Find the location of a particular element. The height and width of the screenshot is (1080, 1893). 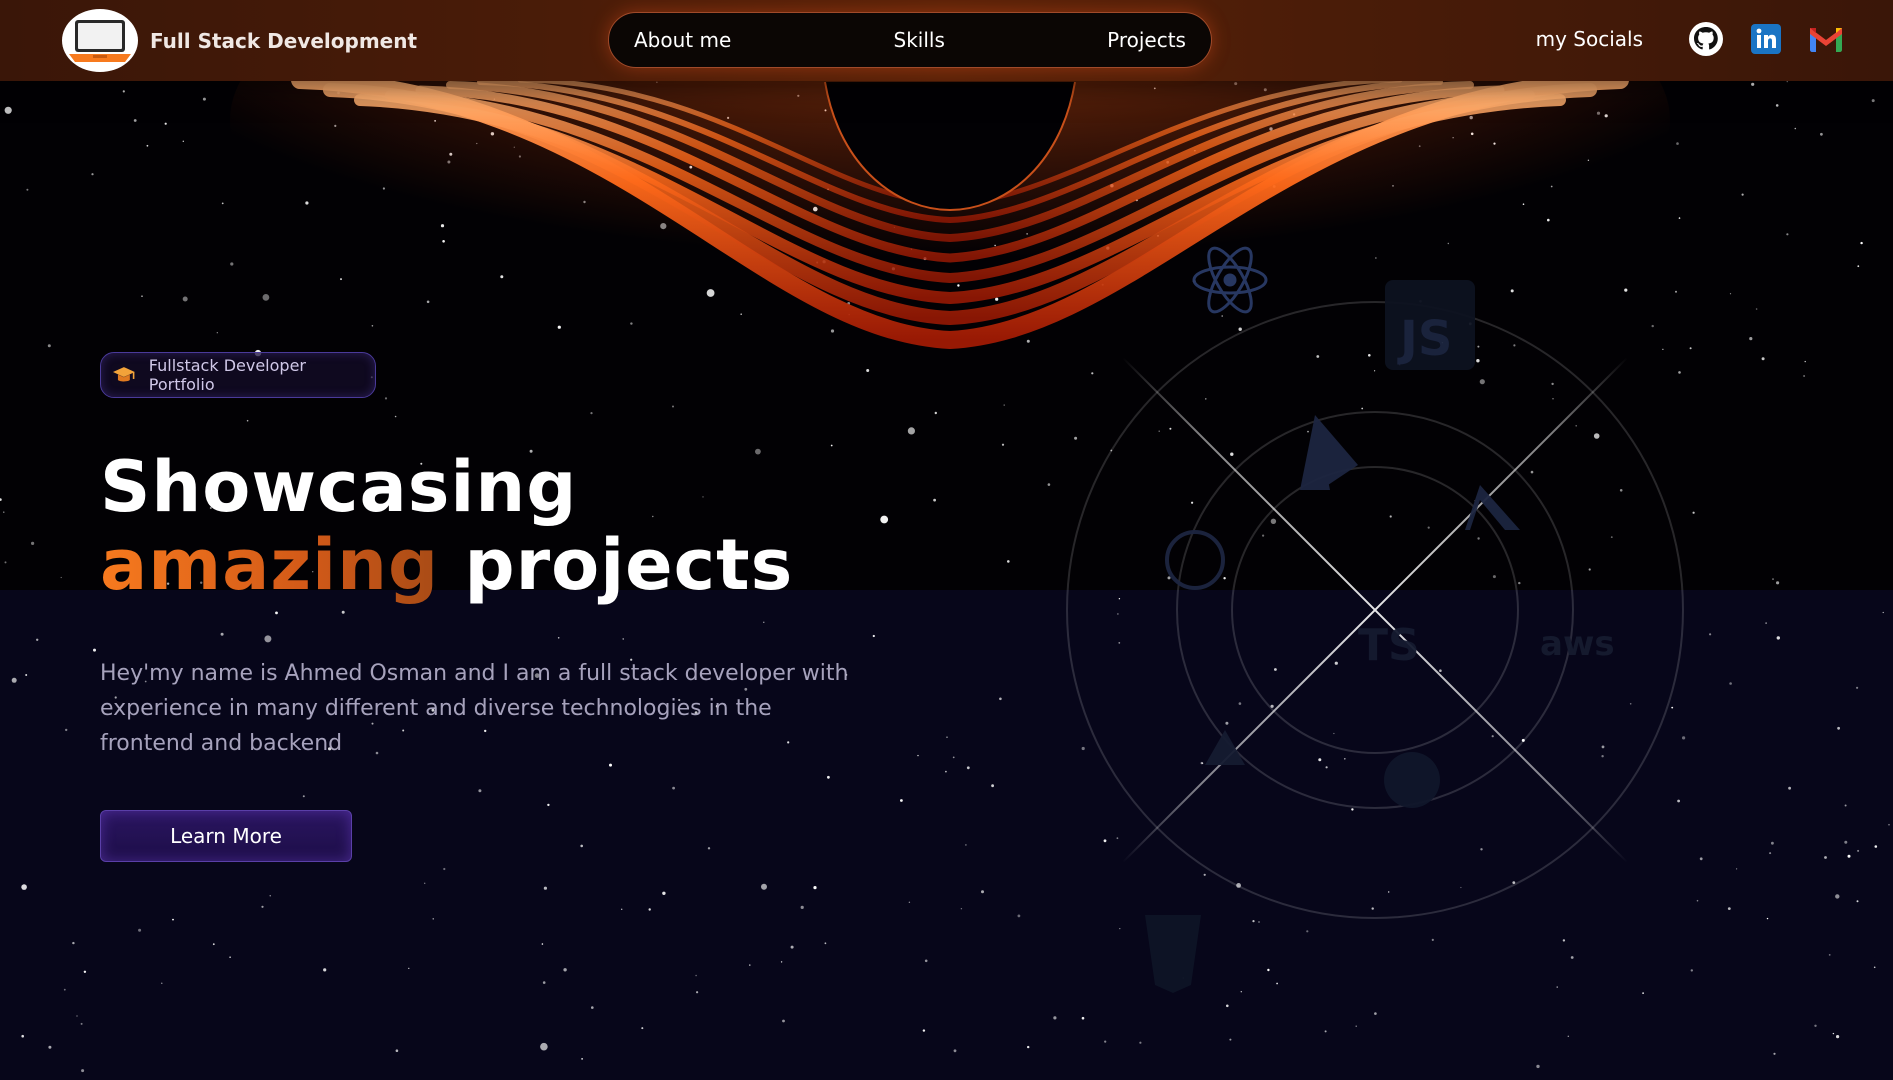

learn-more-button: Learn More is located at coordinates (226, 836).